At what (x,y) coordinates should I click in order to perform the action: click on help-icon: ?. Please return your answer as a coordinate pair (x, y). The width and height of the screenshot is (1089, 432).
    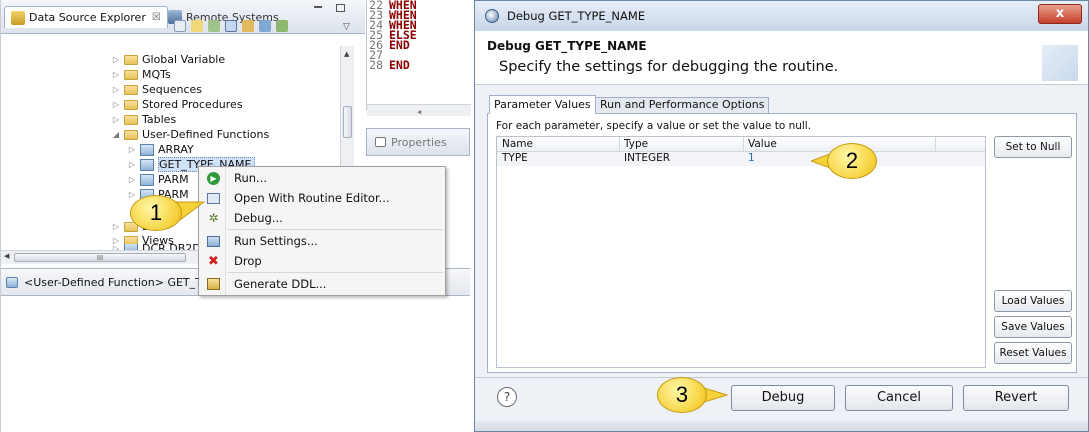
    Looking at the image, I should click on (507, 397).